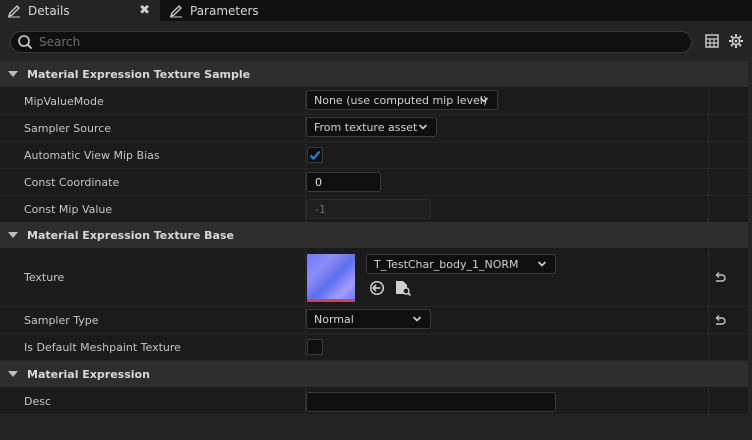 This screenshot has width=752, height=440. I want to click on property-row-const-coordinate: Const Coordinate 0, so click(374, 182).